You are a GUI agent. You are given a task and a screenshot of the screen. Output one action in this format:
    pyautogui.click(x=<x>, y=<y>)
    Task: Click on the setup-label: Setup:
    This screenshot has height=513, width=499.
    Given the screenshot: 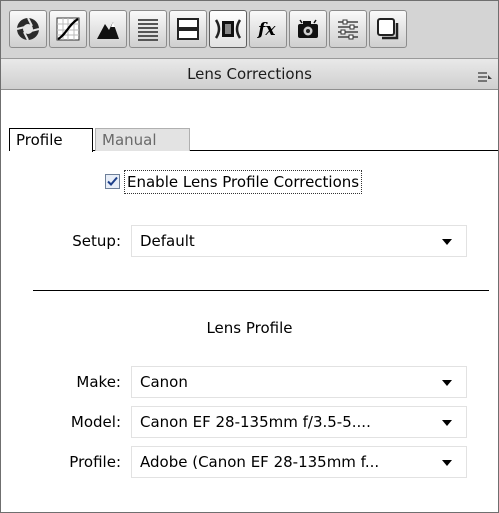 What is the action you would take?
    pyautogui.click(x=96, y=241)
    